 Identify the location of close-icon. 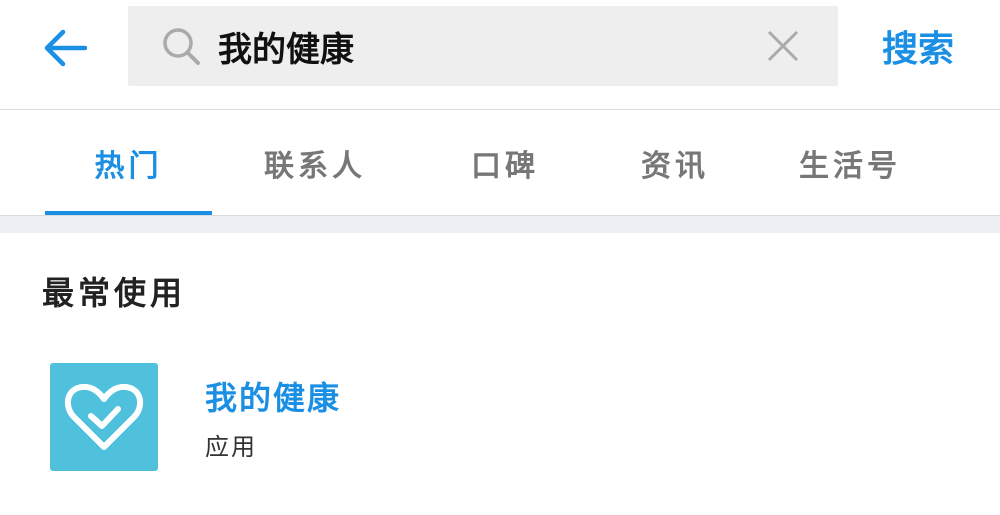
(783, 46).